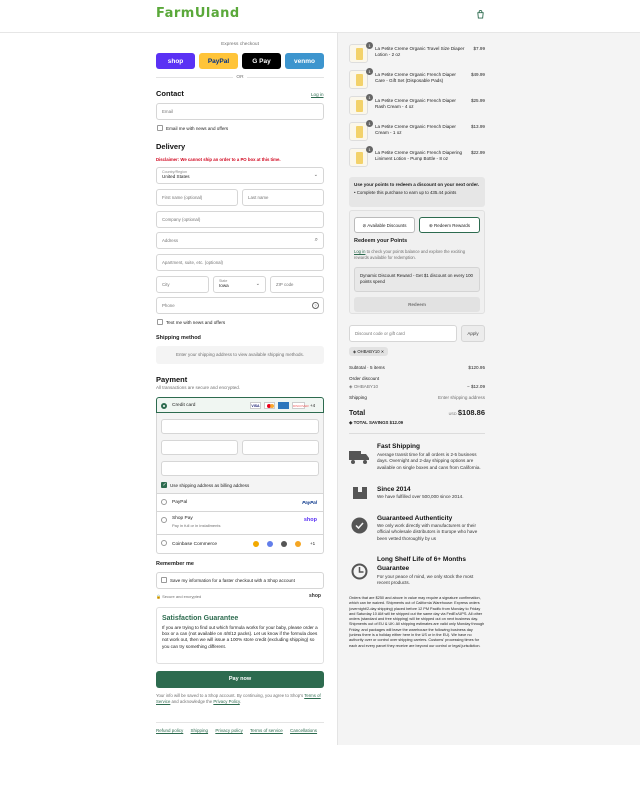 The height and width of the screenshot is (795, 640). I want to click on ethereum-icon, so click(270, 544).